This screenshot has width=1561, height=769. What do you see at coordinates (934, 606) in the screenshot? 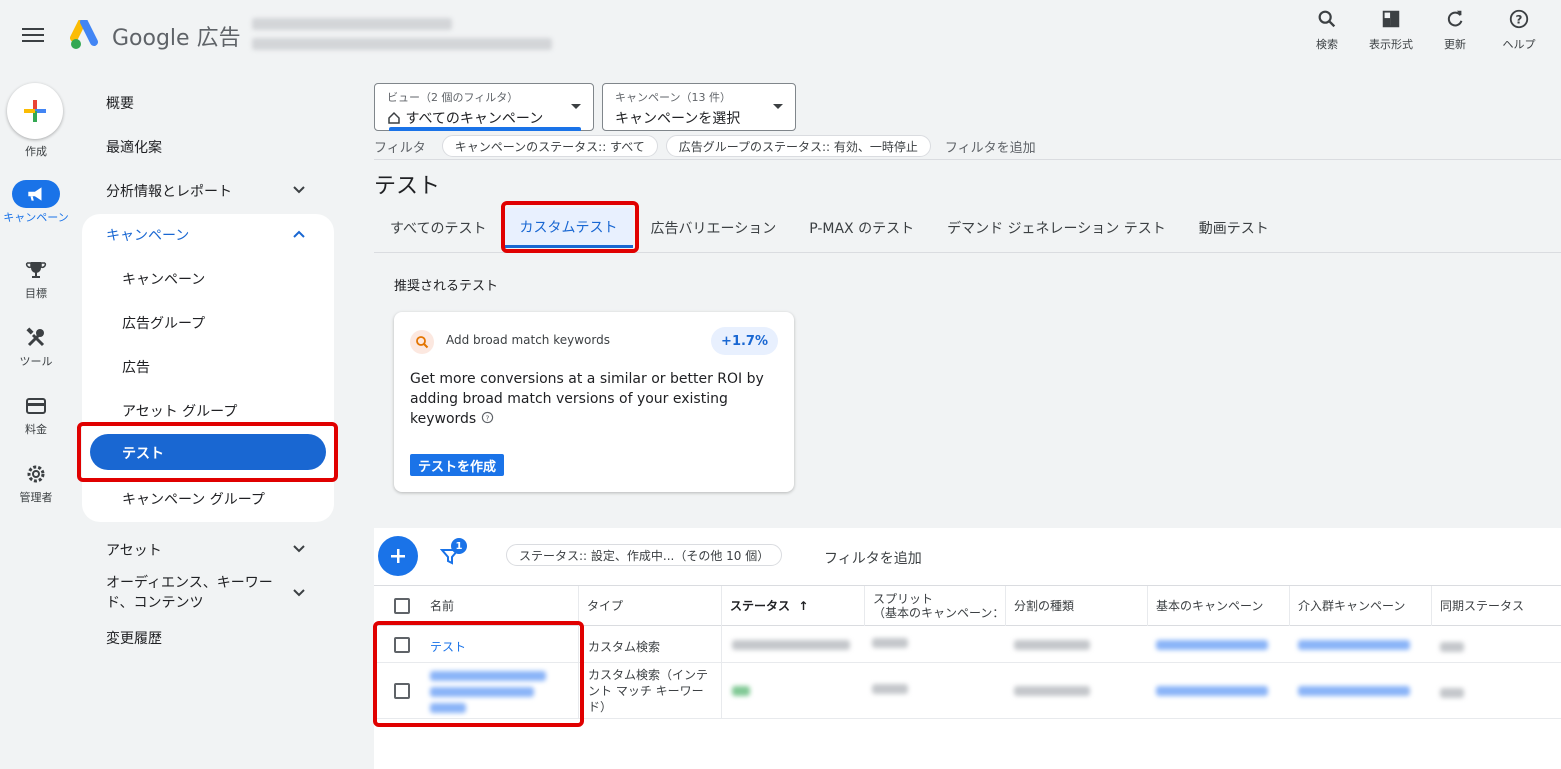
I see `col-split: スプリット （基本のキャンペーン：` at bounding box center [934, 606].